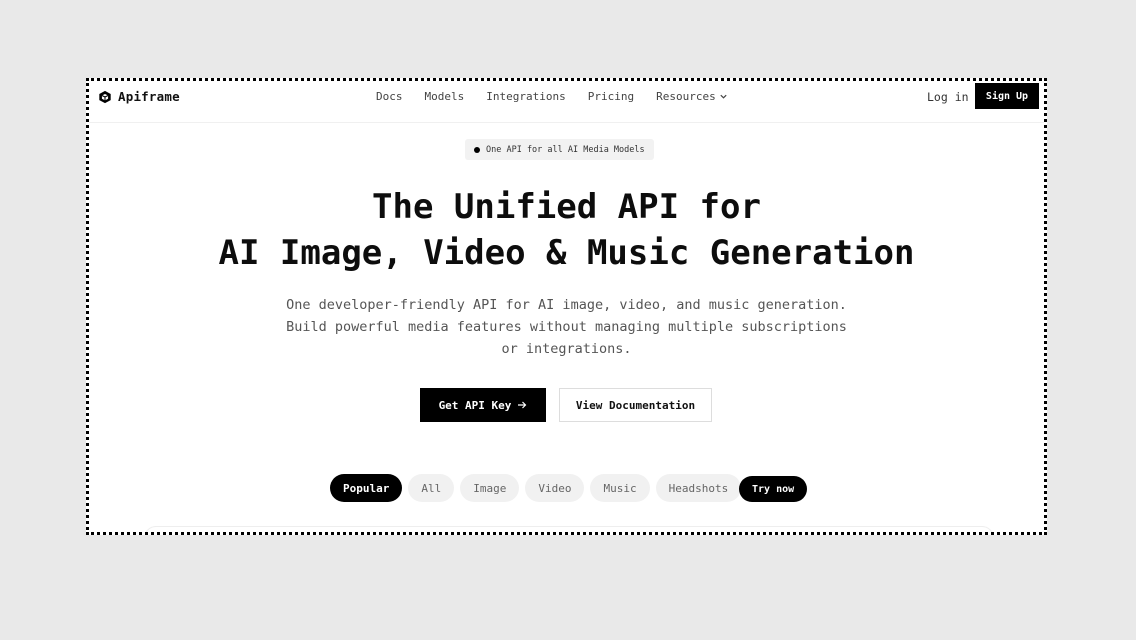  I want to click on brand-logo: Apiframe, so click(139, 96).